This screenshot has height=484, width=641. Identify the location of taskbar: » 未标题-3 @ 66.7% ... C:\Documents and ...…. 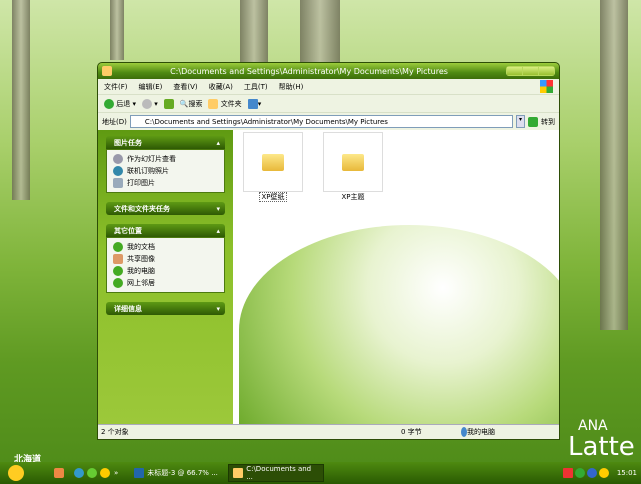
(320, 473).